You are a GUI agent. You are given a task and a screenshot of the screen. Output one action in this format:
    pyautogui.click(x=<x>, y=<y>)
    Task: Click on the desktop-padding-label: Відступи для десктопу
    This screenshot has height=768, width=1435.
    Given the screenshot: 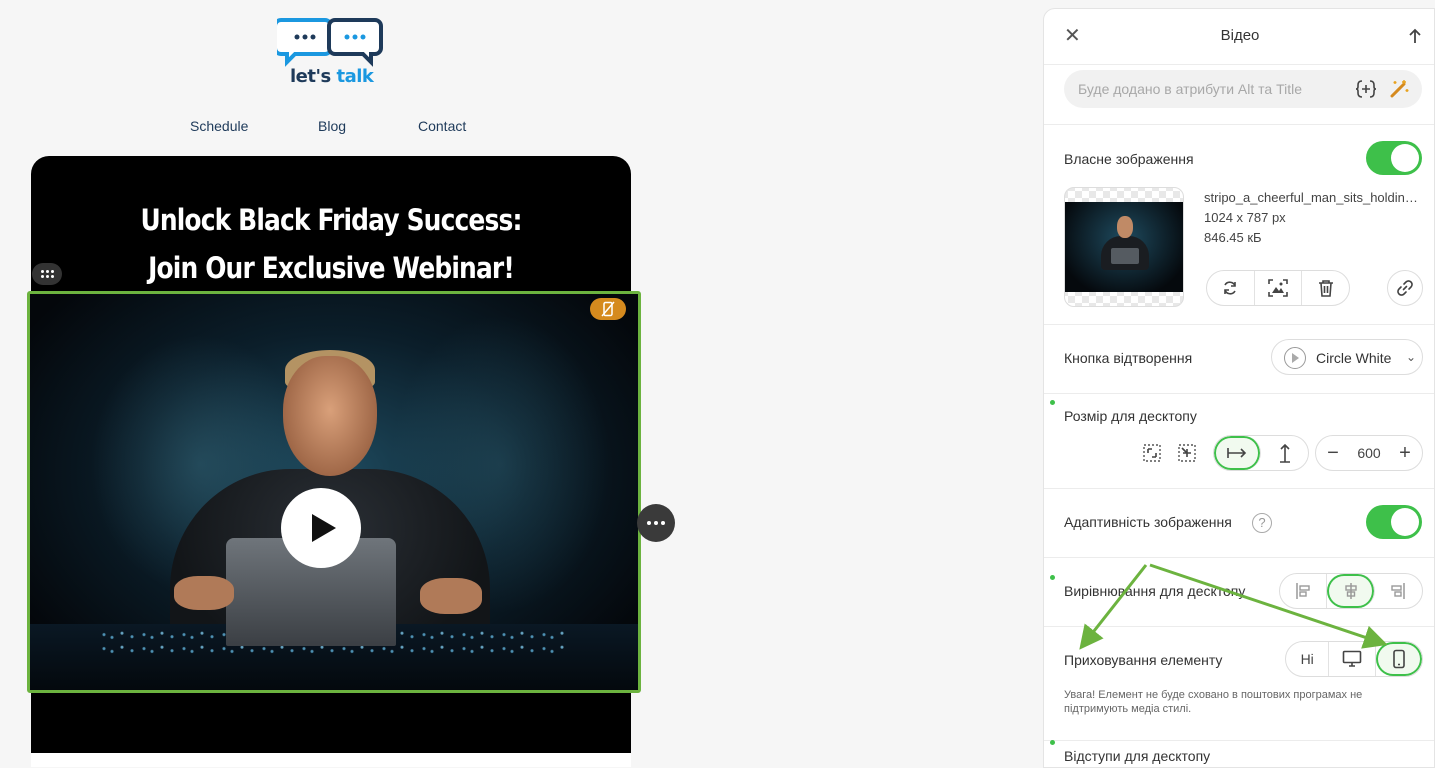 What is the action you would take?
    pyautogui.click(x=1137, y=756)
    